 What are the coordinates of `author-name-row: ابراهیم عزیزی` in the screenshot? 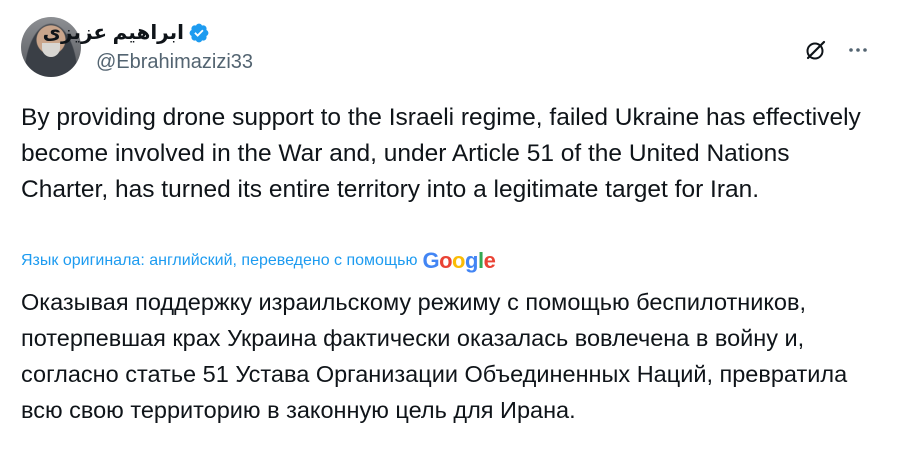 It's located at (126, 32).